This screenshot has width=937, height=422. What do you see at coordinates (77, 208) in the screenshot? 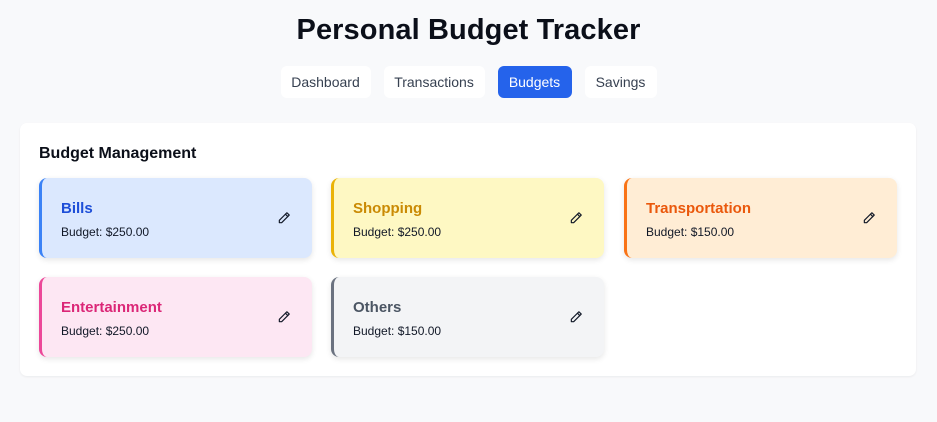
I see `budget-card-name: Bills` at bounding box center [77, 208].